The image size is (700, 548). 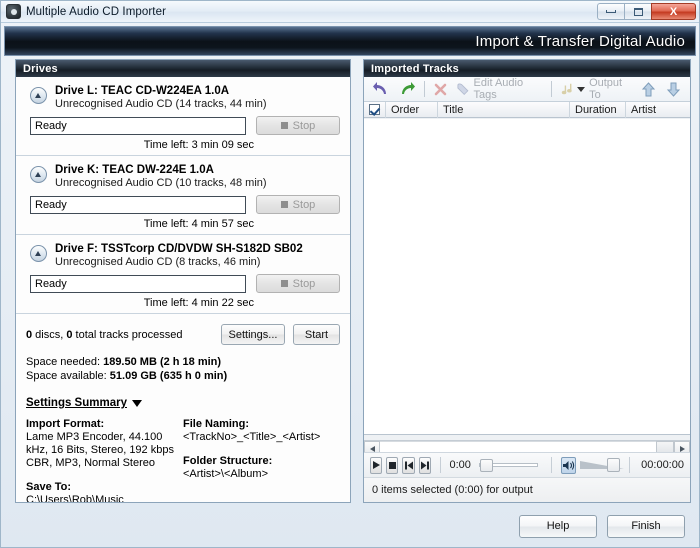 I want to click on column-header-artist: Artist, so click(x=658, y=110).